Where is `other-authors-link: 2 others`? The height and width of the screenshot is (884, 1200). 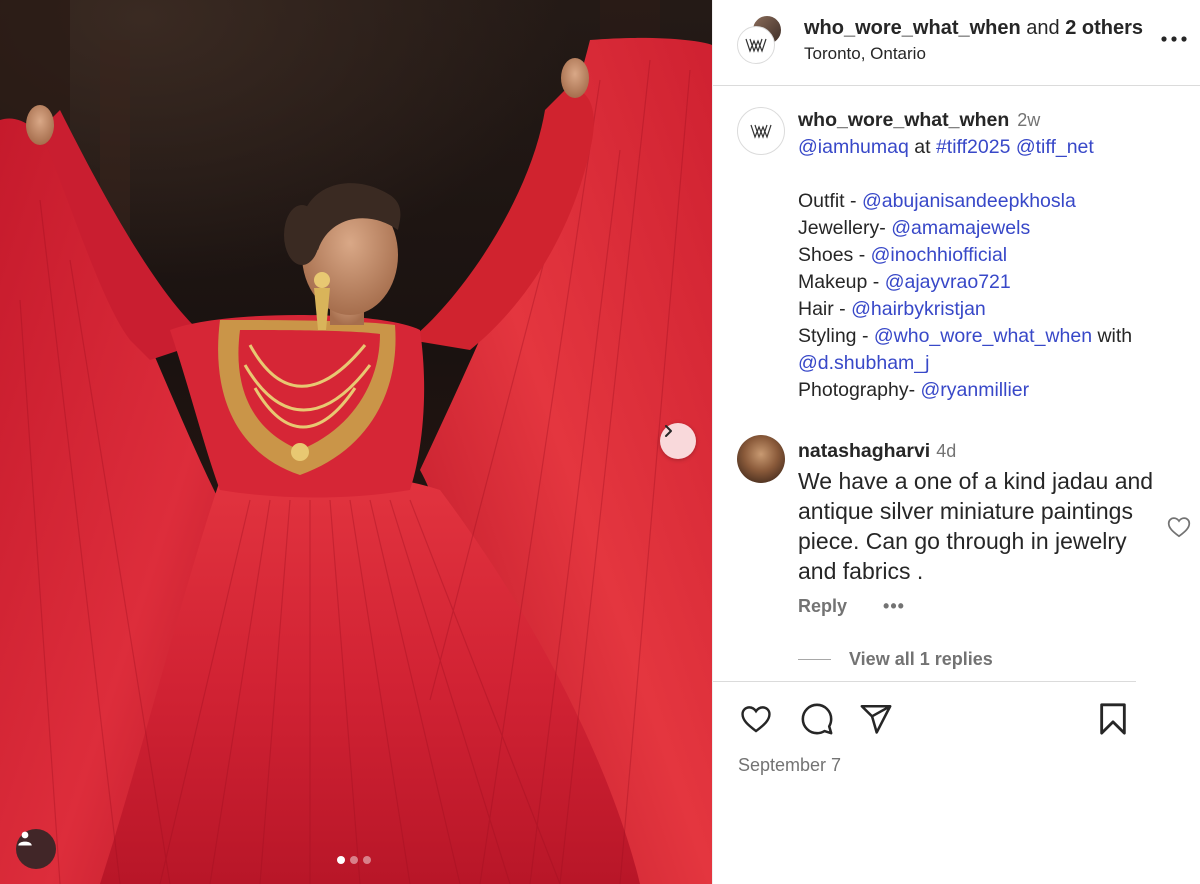
other-authors-link: 2 others is located at coordinates (1104, 28).